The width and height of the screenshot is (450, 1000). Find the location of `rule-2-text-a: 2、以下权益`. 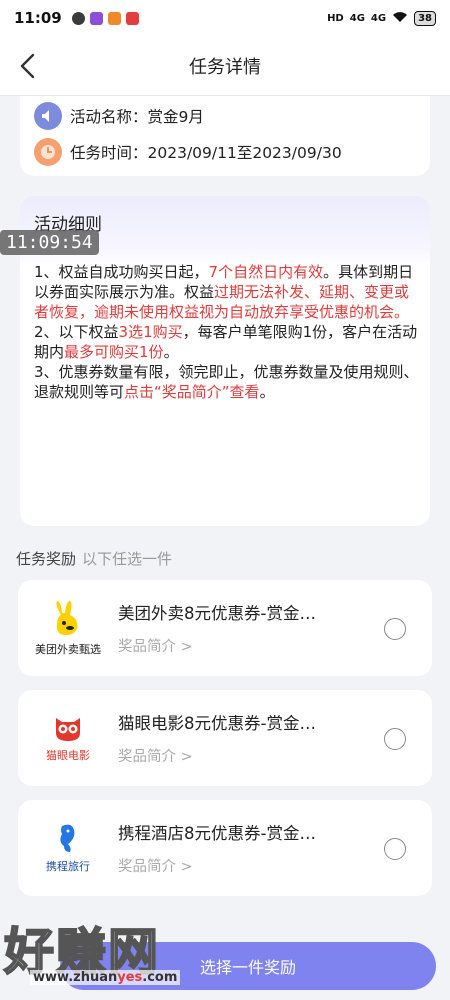

rule-2-text-a: 2、以下权益 is located at coordinates (76, 332).